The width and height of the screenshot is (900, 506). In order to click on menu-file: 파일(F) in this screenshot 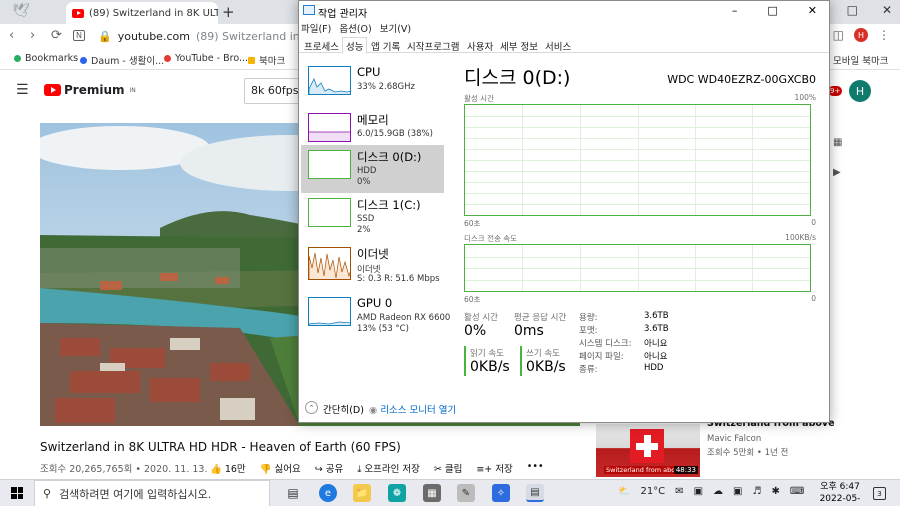, I will do `click(316, 28)`.